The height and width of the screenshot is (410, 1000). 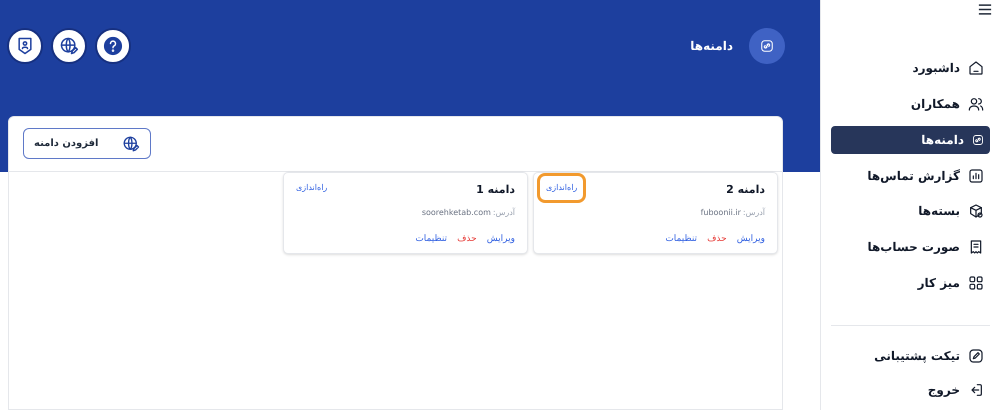 I want to click on sidebar-item: دامنه‌ها, so click(x=910, y=140).